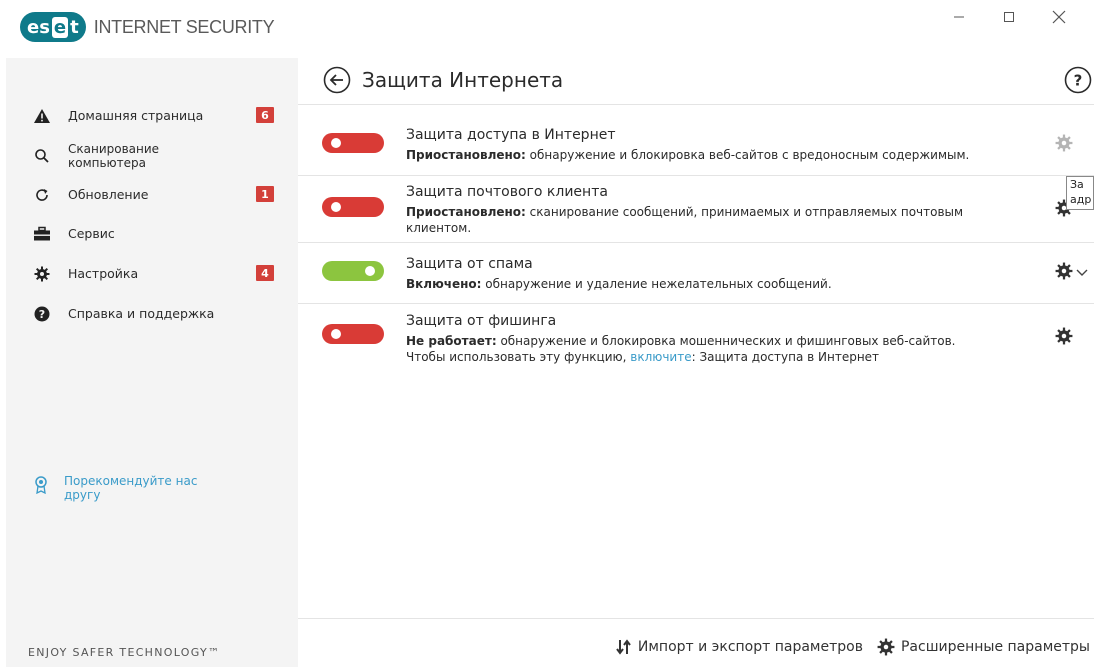 The width and height of the screenshot is (1094, 667). What do you see at coordinates (463, 80) in the screenshot?
I see `page-title: Защита Интернета` at bounding box center [463, 80].